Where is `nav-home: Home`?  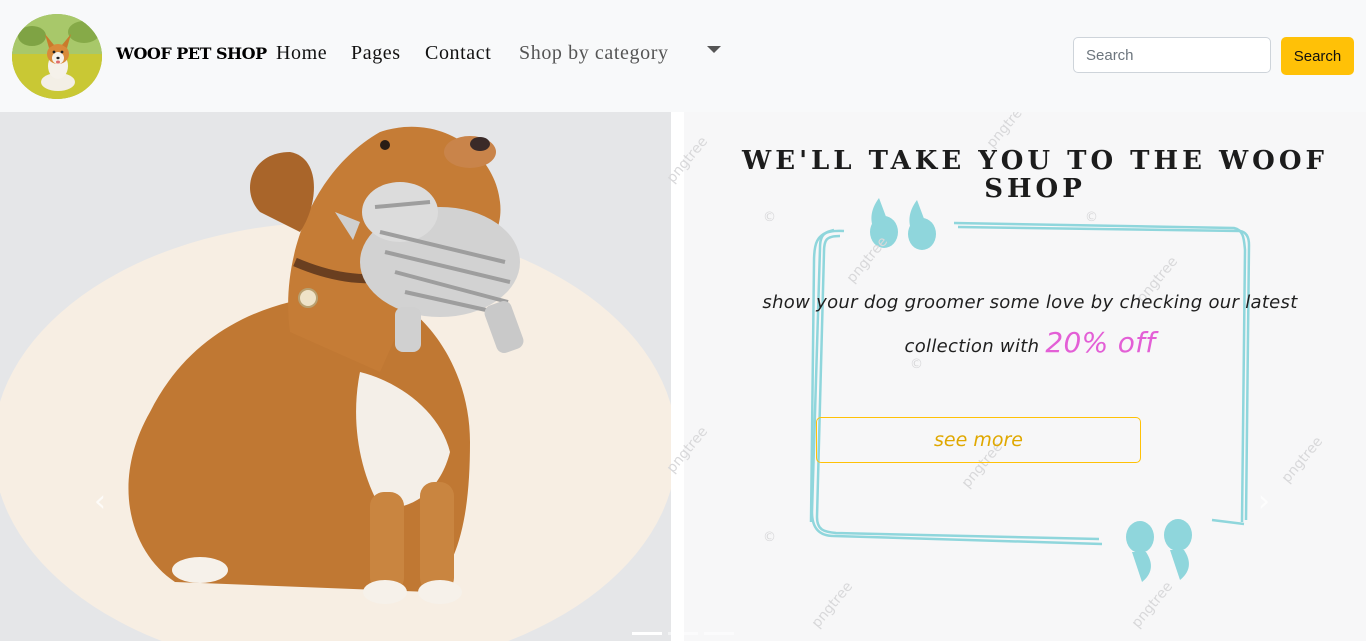
nav-home: Home is located at coordinates (301, 53).